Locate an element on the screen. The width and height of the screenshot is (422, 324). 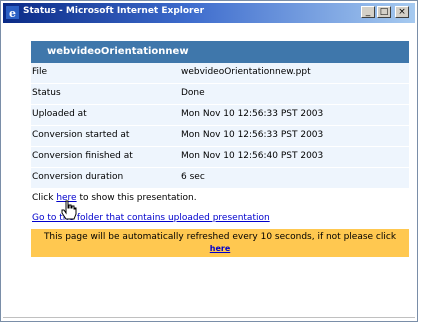
row-value: webvideoOrientationnew.ppt is located at coordinates (246, 72).